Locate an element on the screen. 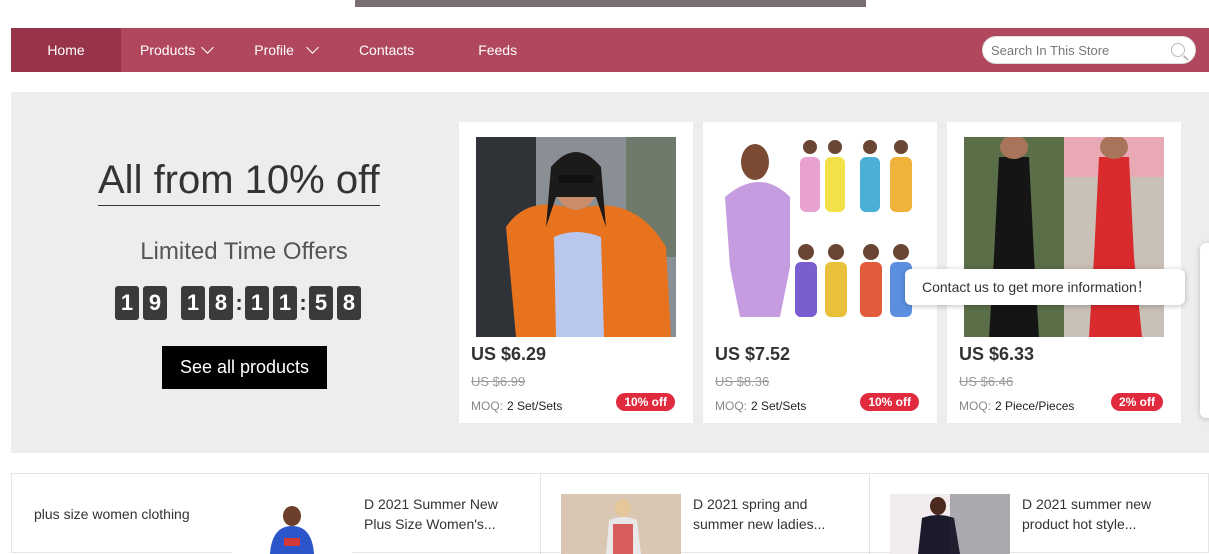 The image size is (1209, 554). nav-home-label: Home is located at coordinates (66, 50).